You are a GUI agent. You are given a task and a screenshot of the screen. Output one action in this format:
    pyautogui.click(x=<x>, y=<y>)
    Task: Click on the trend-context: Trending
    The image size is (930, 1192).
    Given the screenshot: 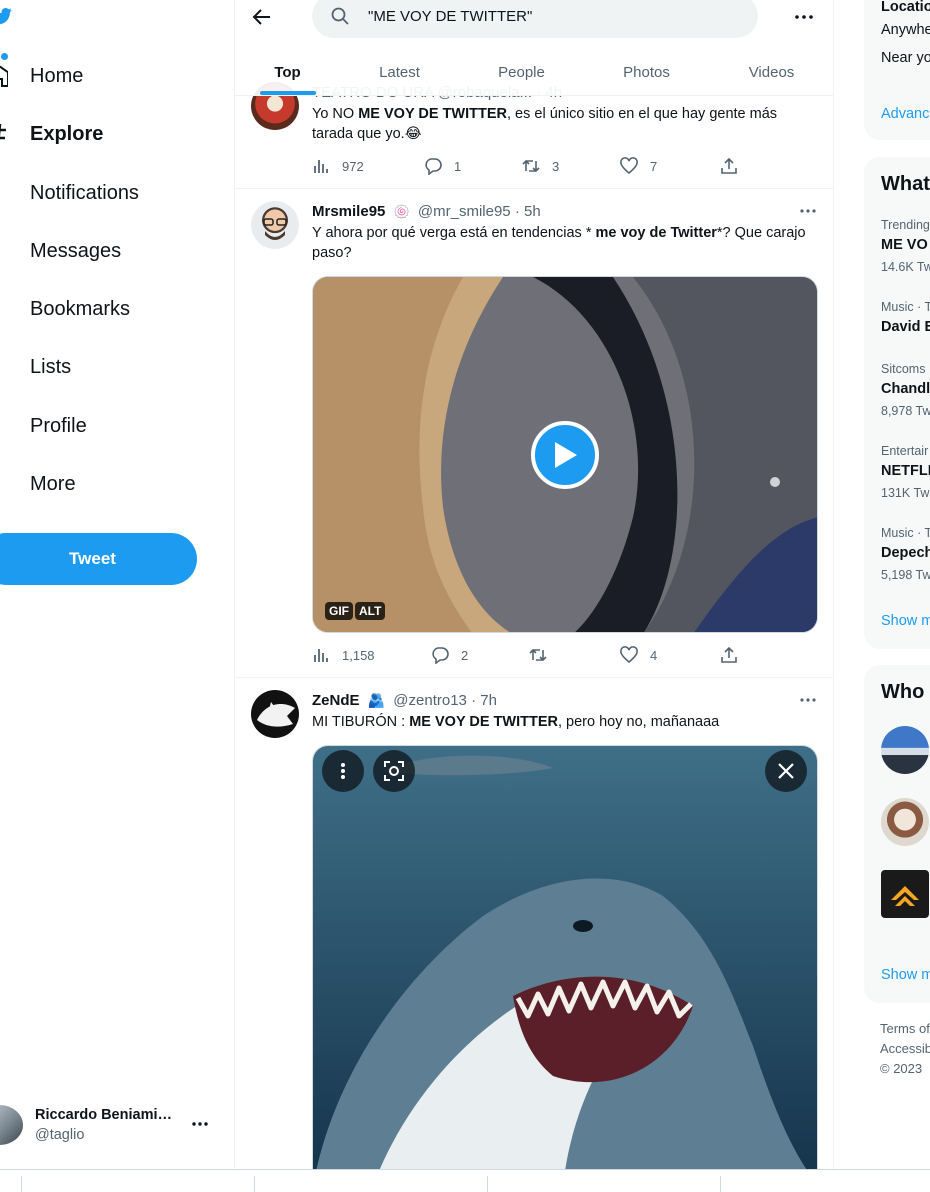 What is the action you would take?
    pyautogui.click(x=905, y=225)
    